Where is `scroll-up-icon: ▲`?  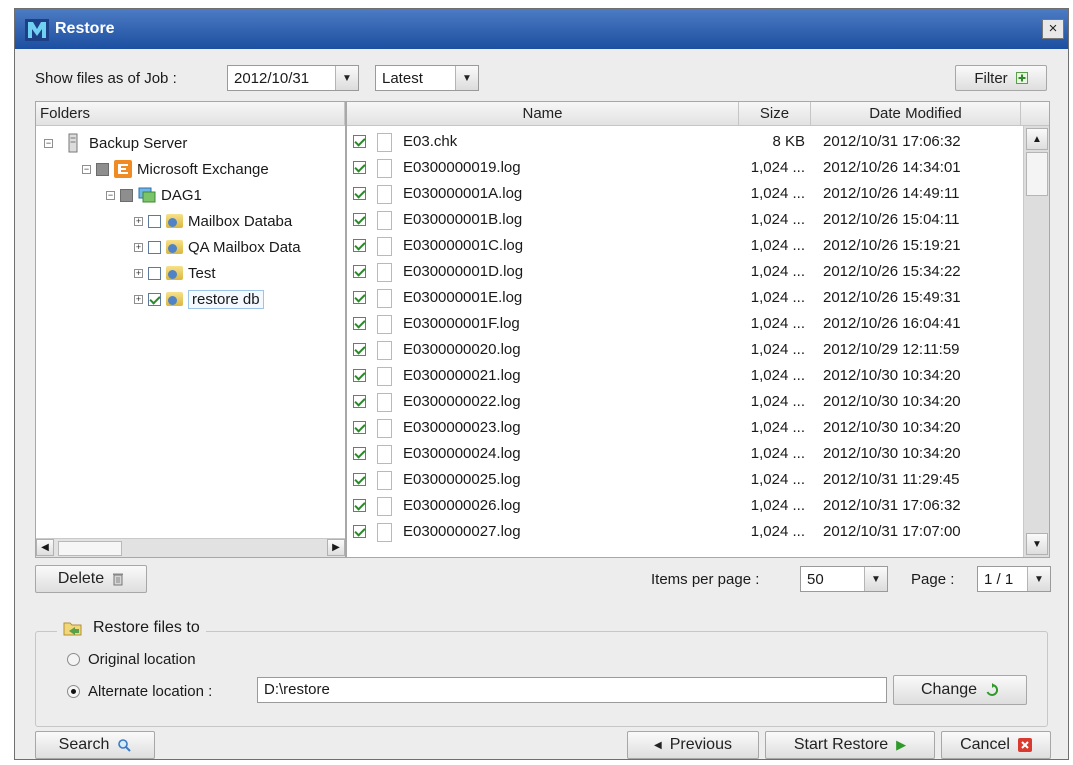
scroll-up-icon: ▲ is located at coordinates (1037, 139).